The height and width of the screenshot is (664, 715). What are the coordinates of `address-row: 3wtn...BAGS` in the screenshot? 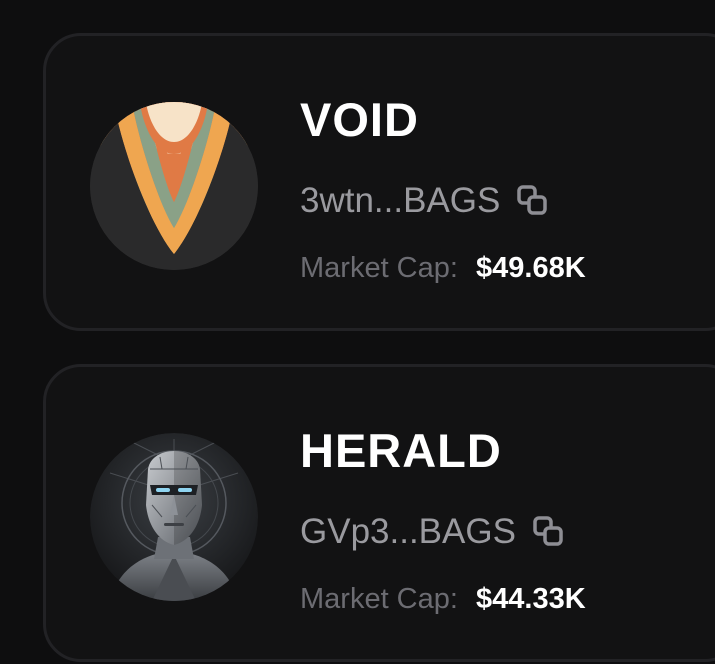 It's located at (425, 201).